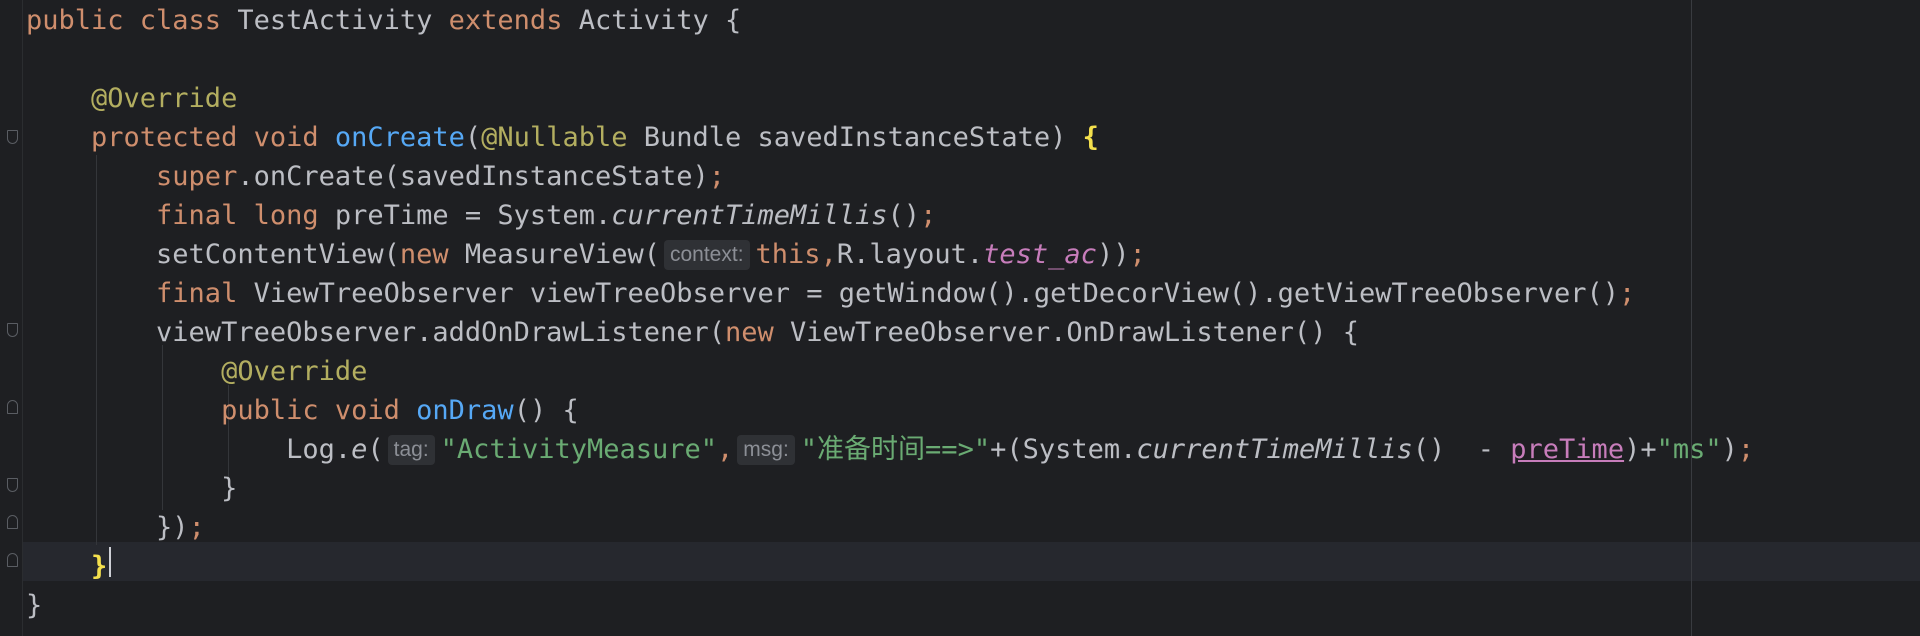  Describe the element at coordinates (132, 20) in the screenshot. I see `code-token: public class` at that location.